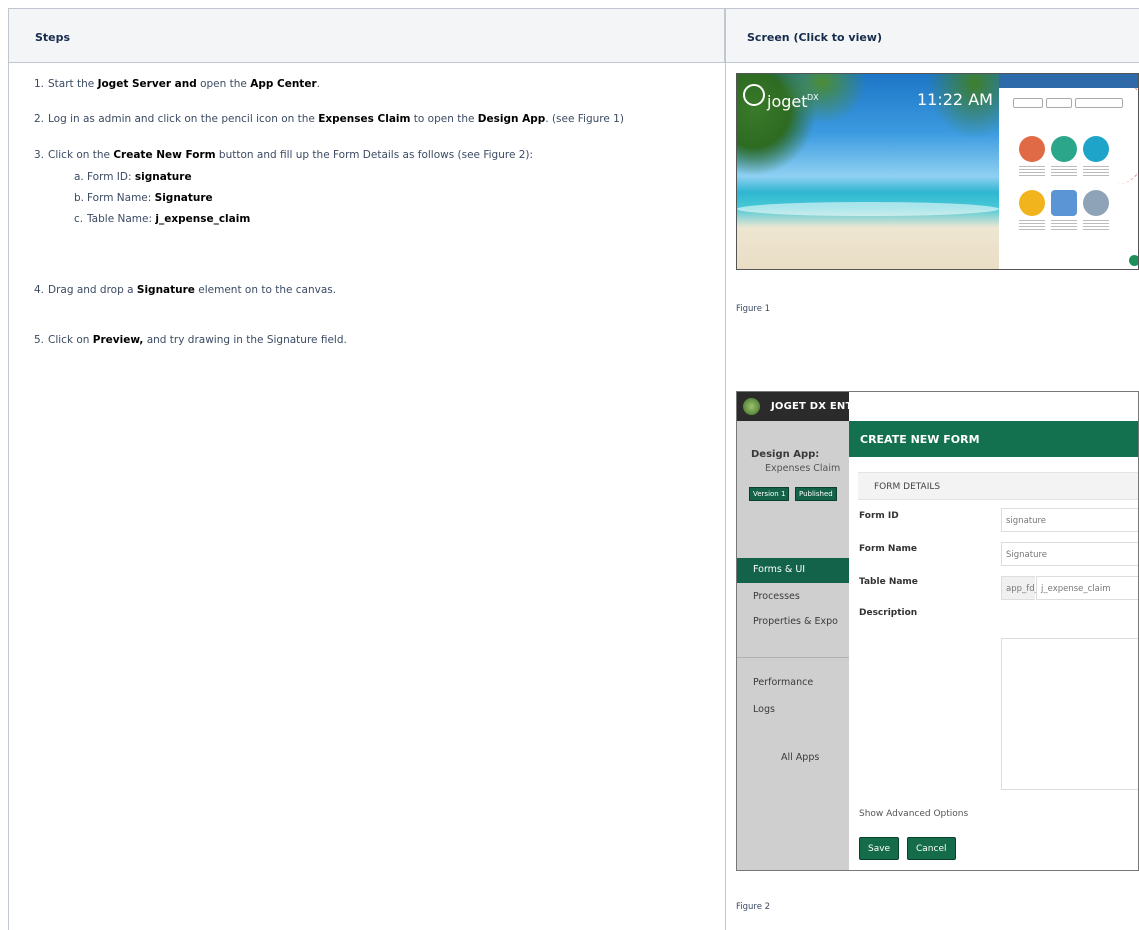  What do you see at coordinates (753, 309) in the screenshot?
I see `figure-1-caption: Figure 1` at bounding box center [753, 309].